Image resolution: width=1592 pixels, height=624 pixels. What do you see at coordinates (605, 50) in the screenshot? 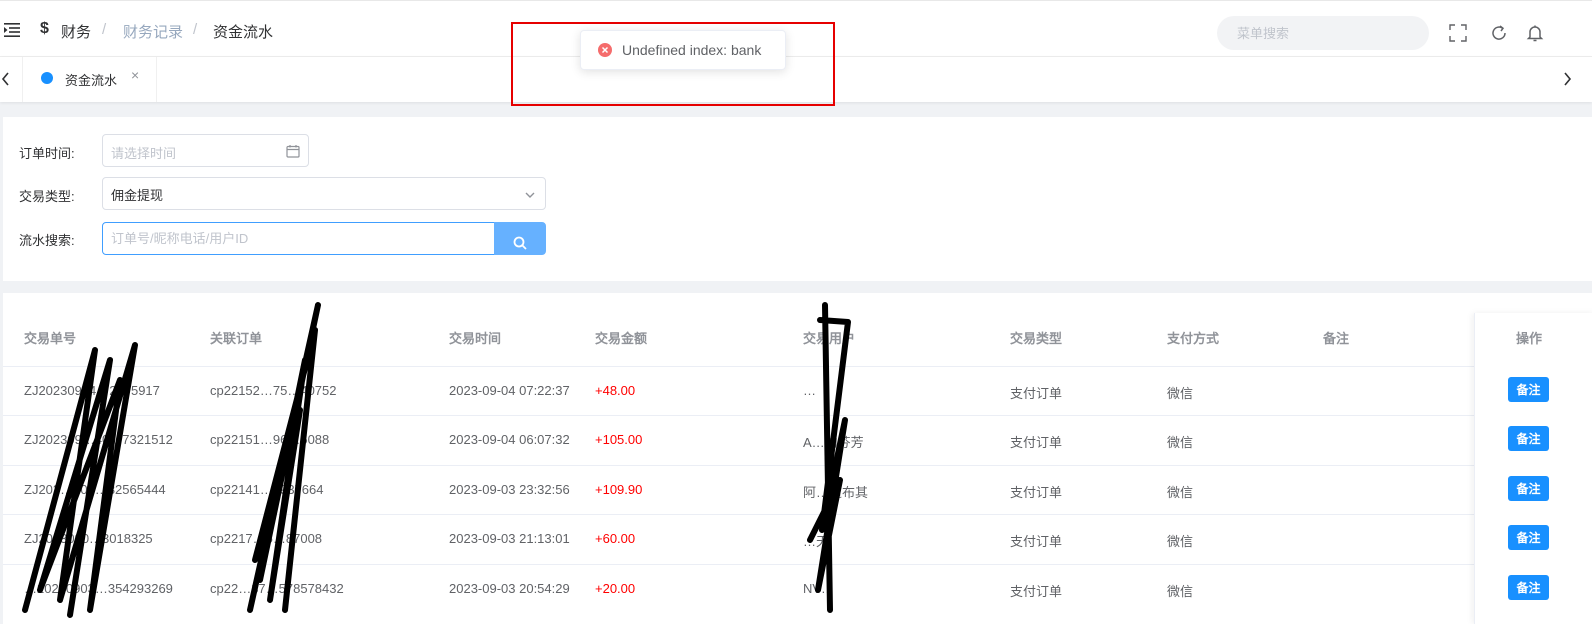
I see `error-icon` at bounding box center [605, 50].